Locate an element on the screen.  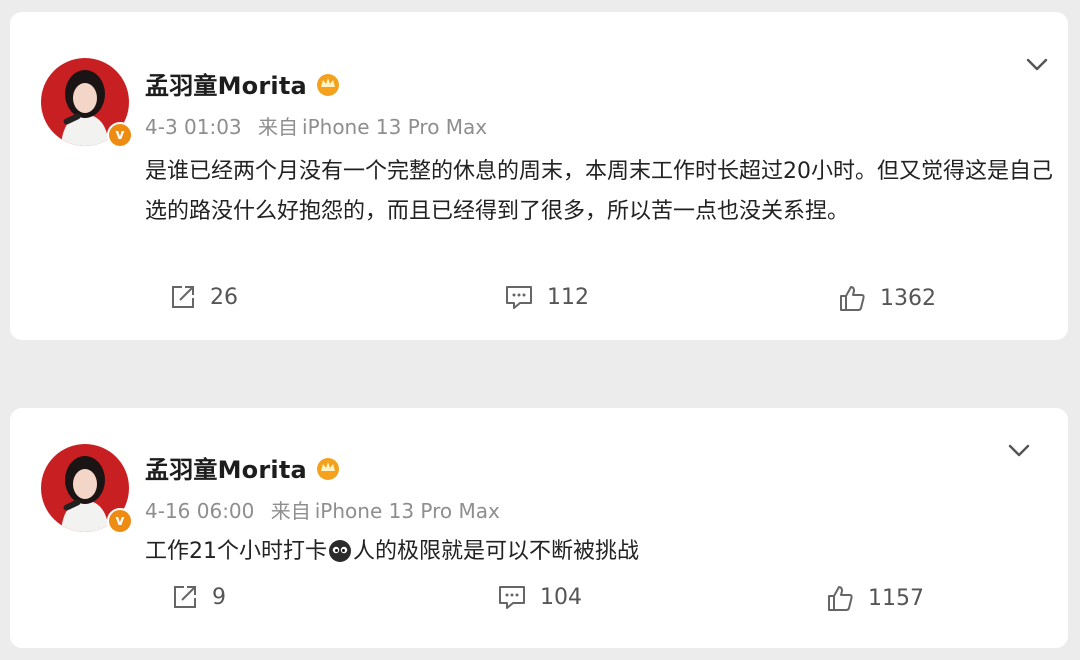
like-button: 1157 is located at coordinates (875, 598).